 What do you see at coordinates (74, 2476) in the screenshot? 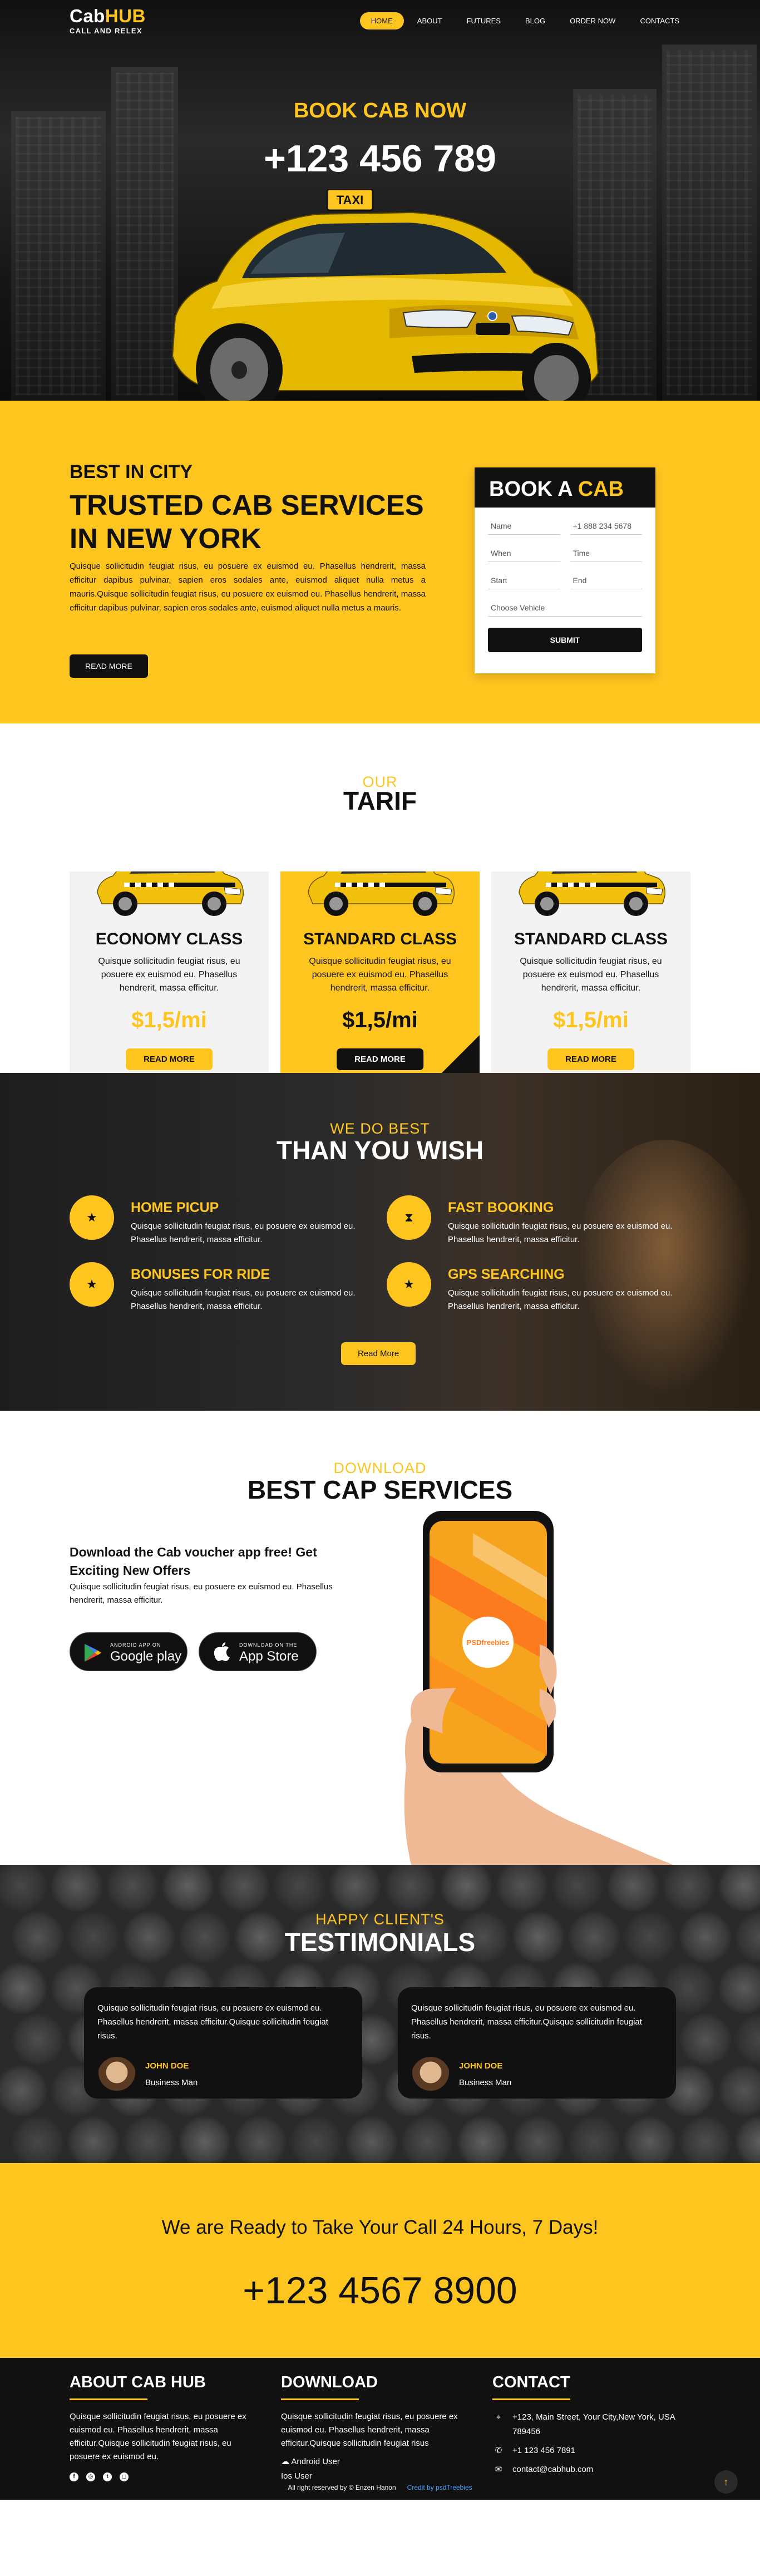
I see `facebook-icon: f` at bounding box center [74, 2476].